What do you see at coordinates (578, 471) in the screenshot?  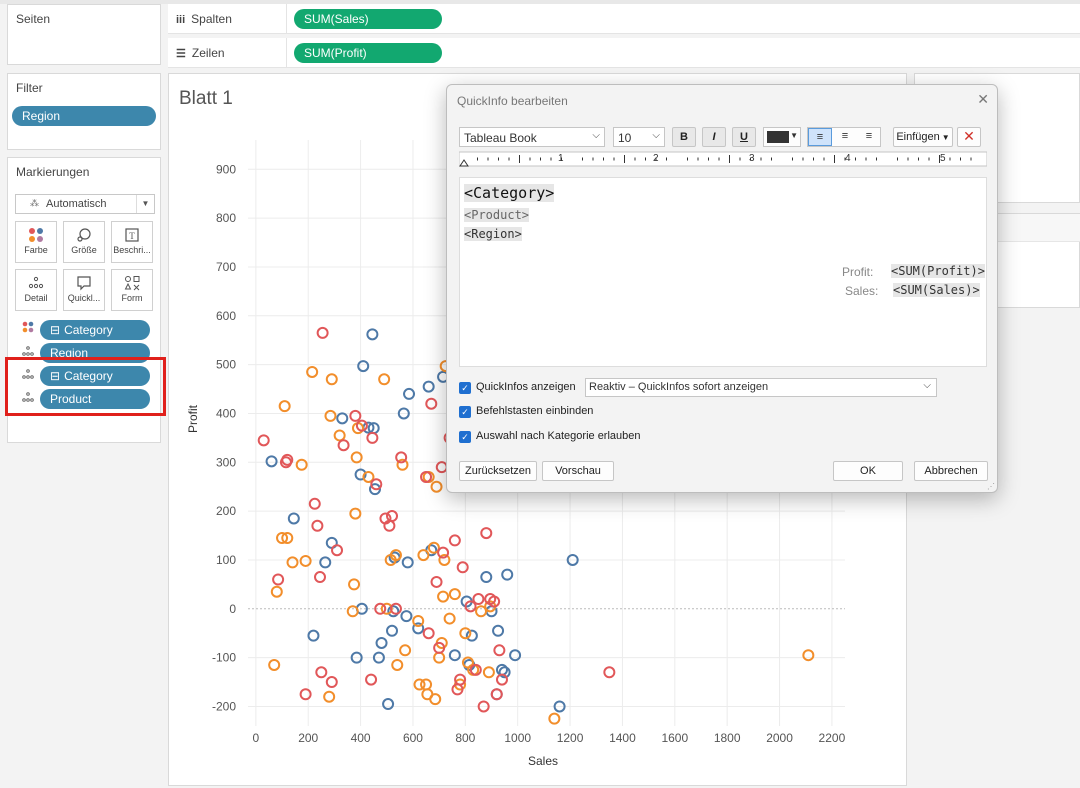 I see `preview-button: Vorschau` at bounding box center [578, 471].